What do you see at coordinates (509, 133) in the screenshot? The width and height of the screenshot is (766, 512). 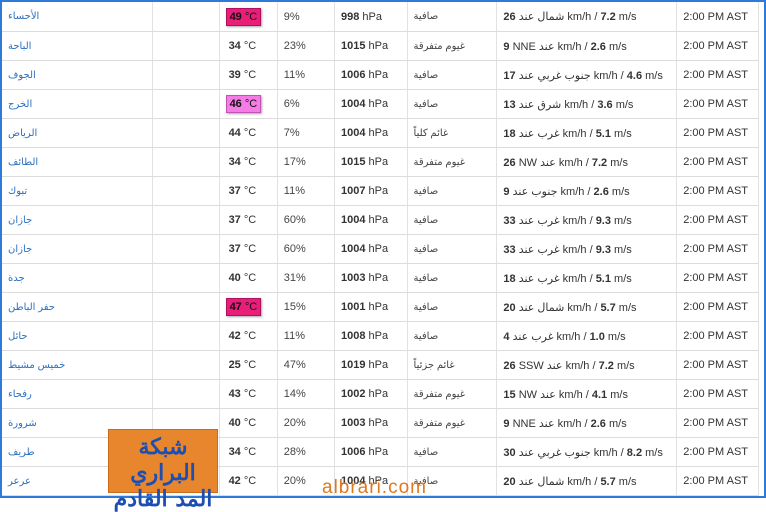 I see `wind-speed-kmh: 18` at bounding box center [509, 133].